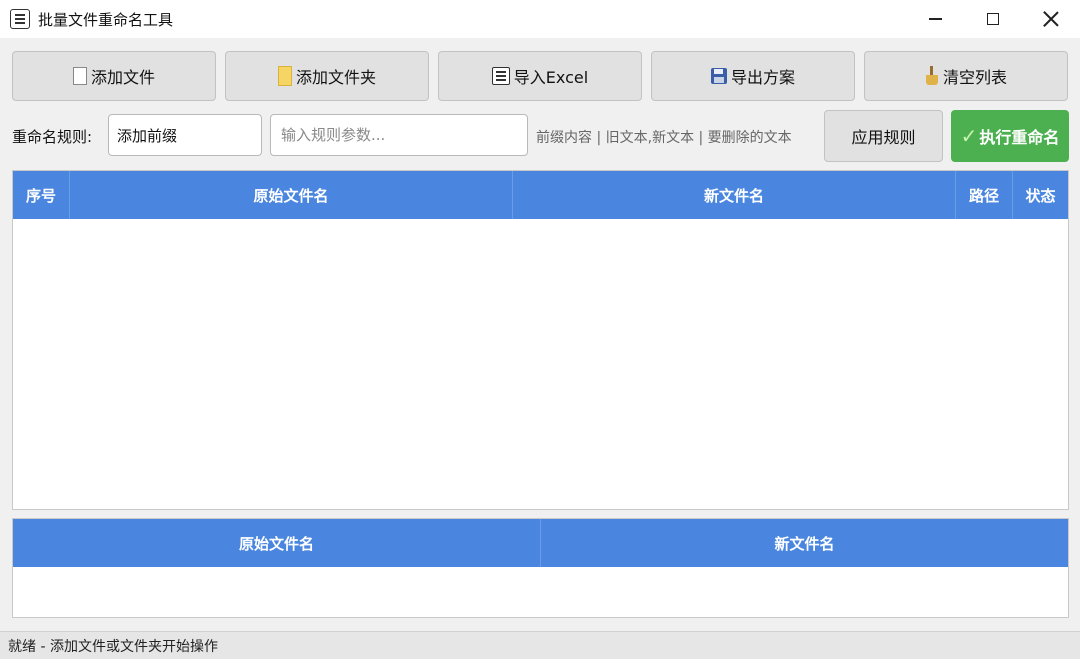  Describe the element at coordinates (540, 645) in the screenshot. I see `status-bar: 就绪 - 添加文件或文件夹开始操作` at that location.